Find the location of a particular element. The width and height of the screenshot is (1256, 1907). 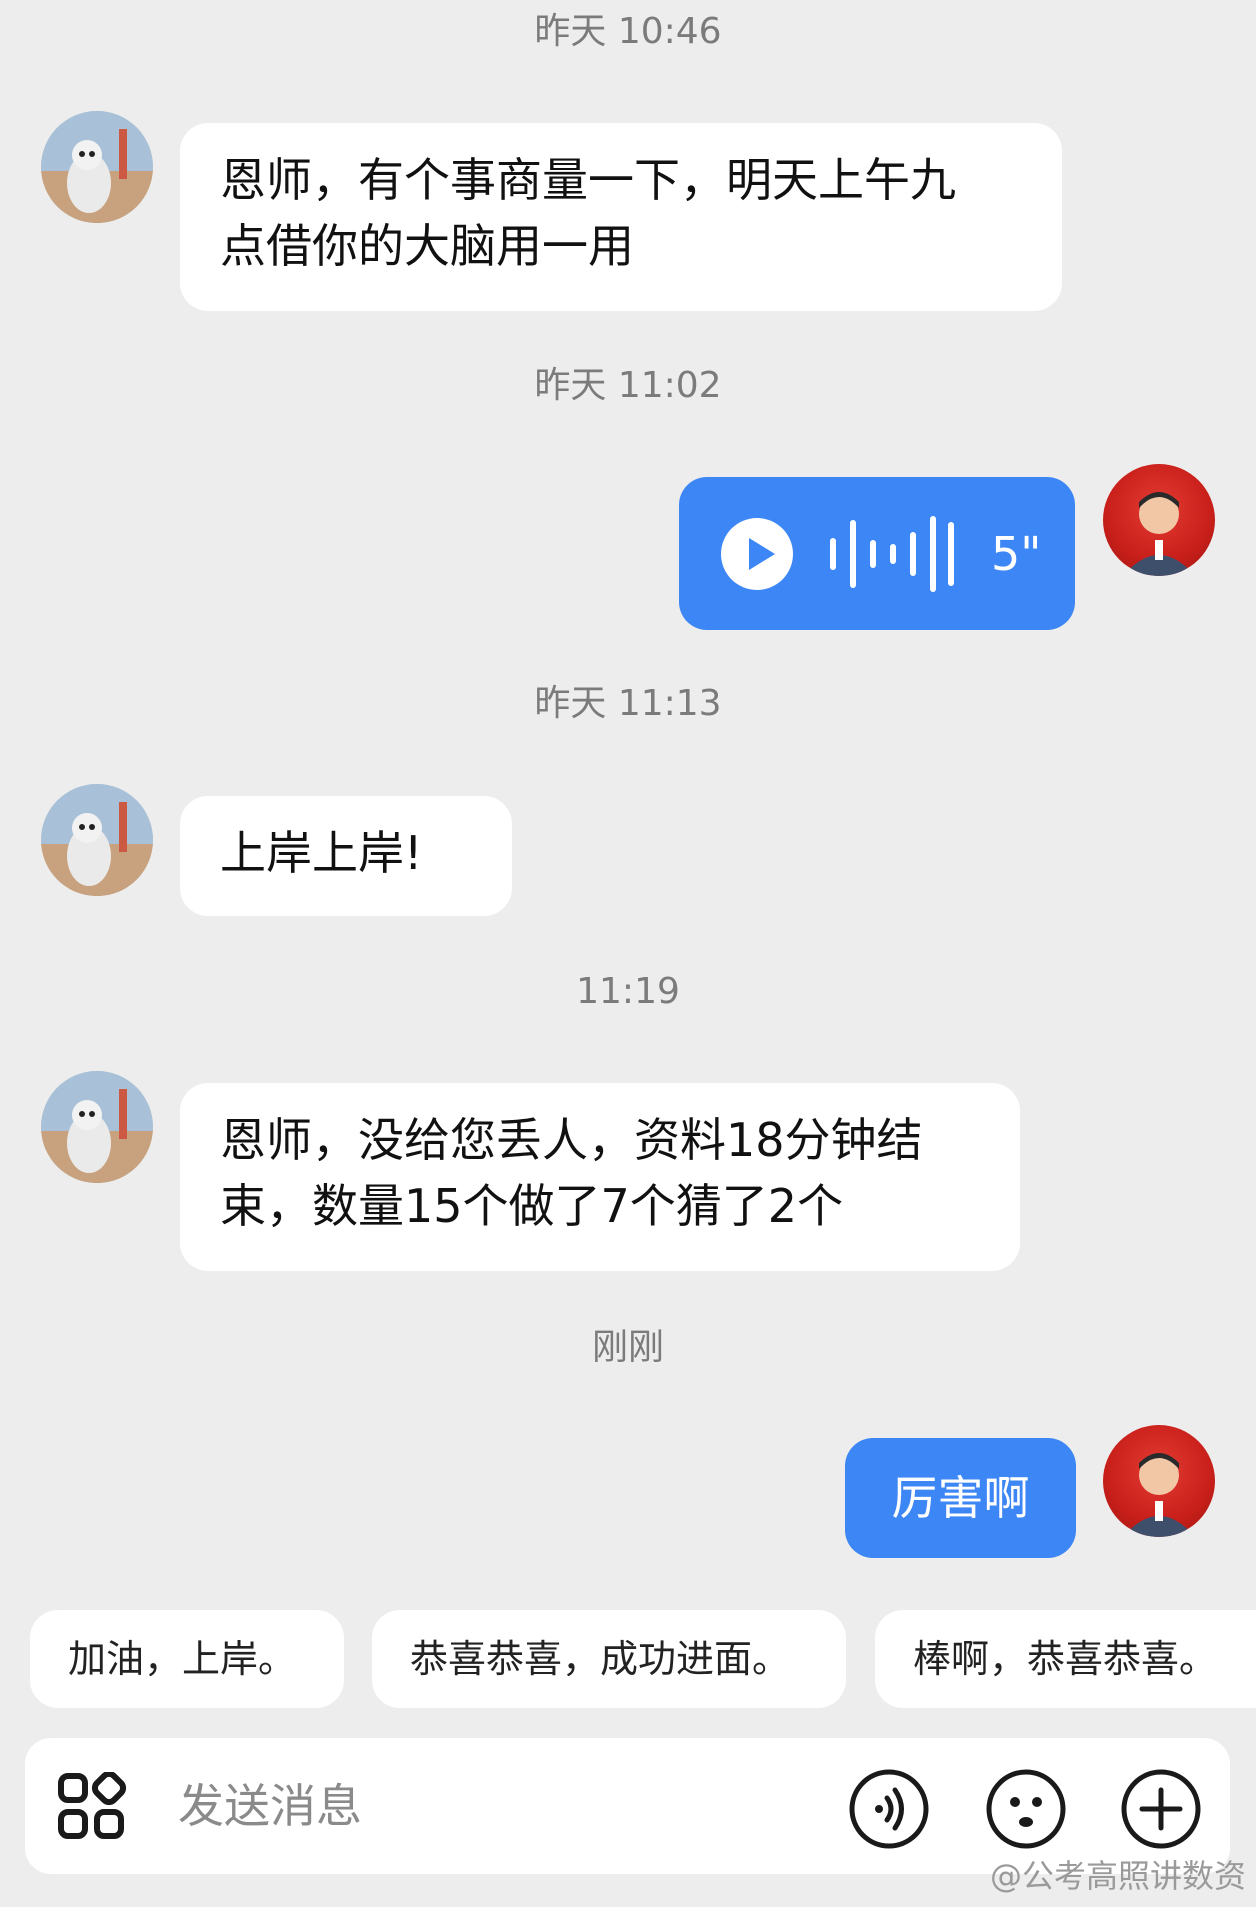

quick-reply: 恭喜恭喜，成功进面。 is located at coordinates (609, 1659).